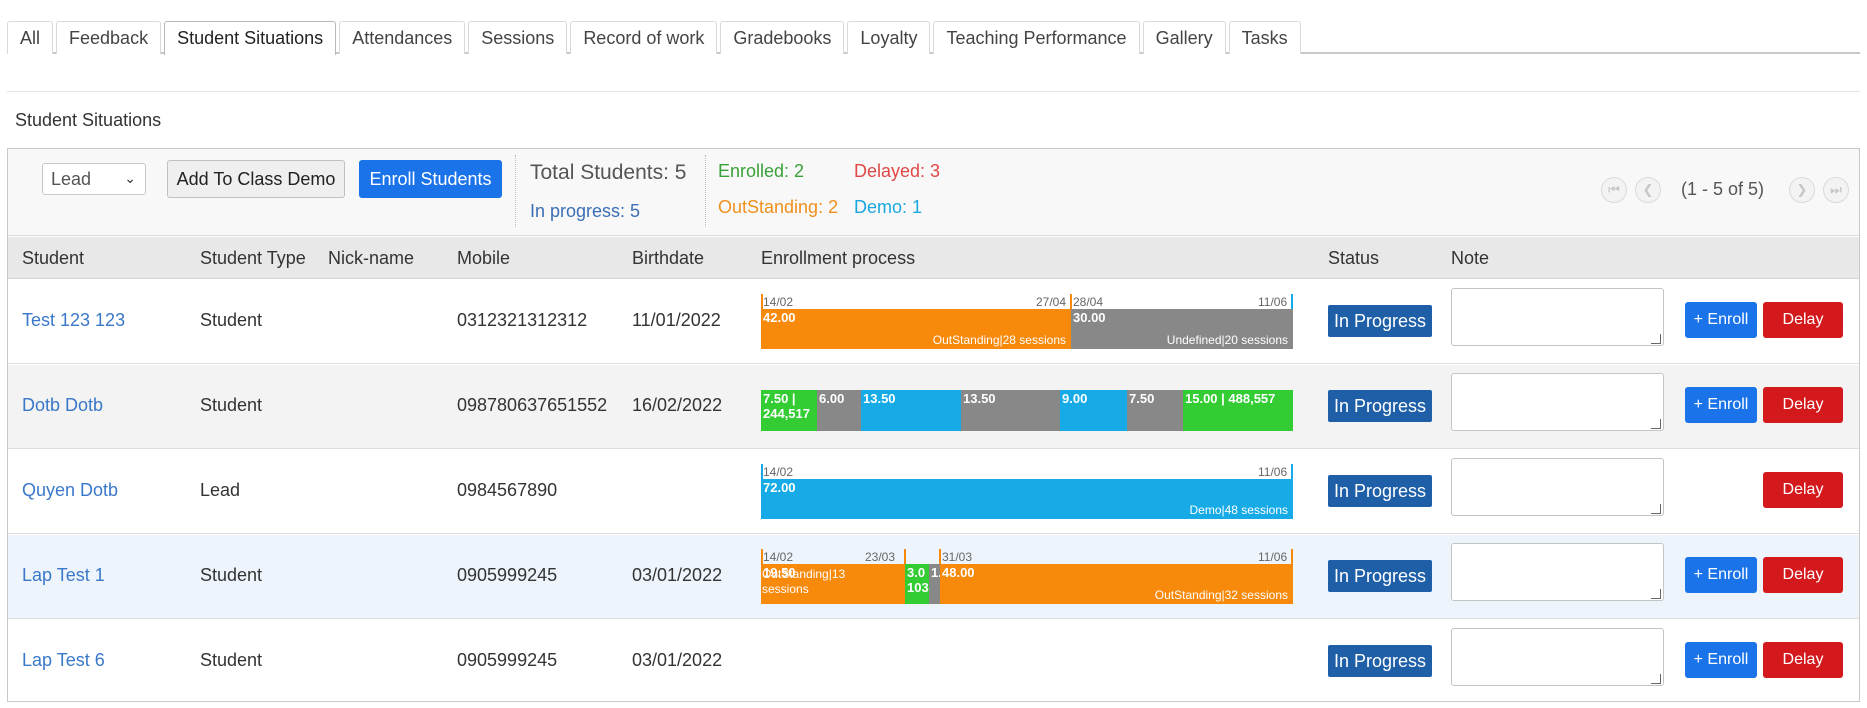  What do you see at coordinates (779, 317) in the screenshot?
I see `segment-value: 42.00` at bounding box center [779, 317].